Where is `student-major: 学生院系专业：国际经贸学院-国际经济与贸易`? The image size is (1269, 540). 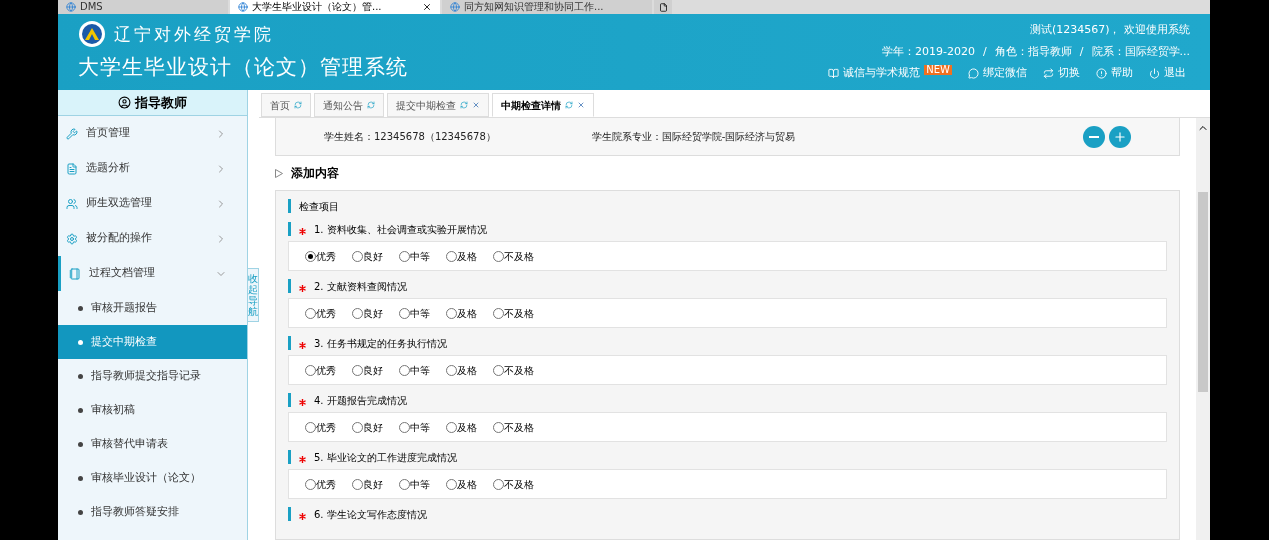
student-major: 学生院系专业：国际经贸学院-国际经济与贸易 is located at coordinates (693, 137).